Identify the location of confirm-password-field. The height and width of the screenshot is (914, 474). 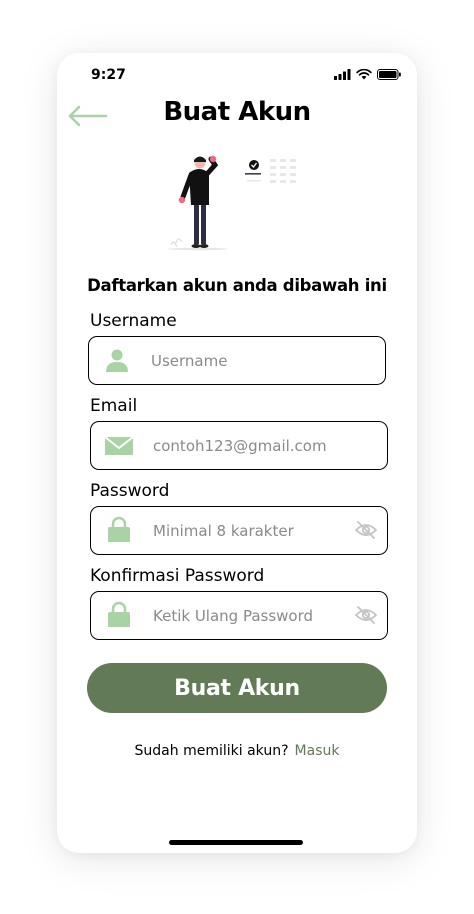
(239, 615).